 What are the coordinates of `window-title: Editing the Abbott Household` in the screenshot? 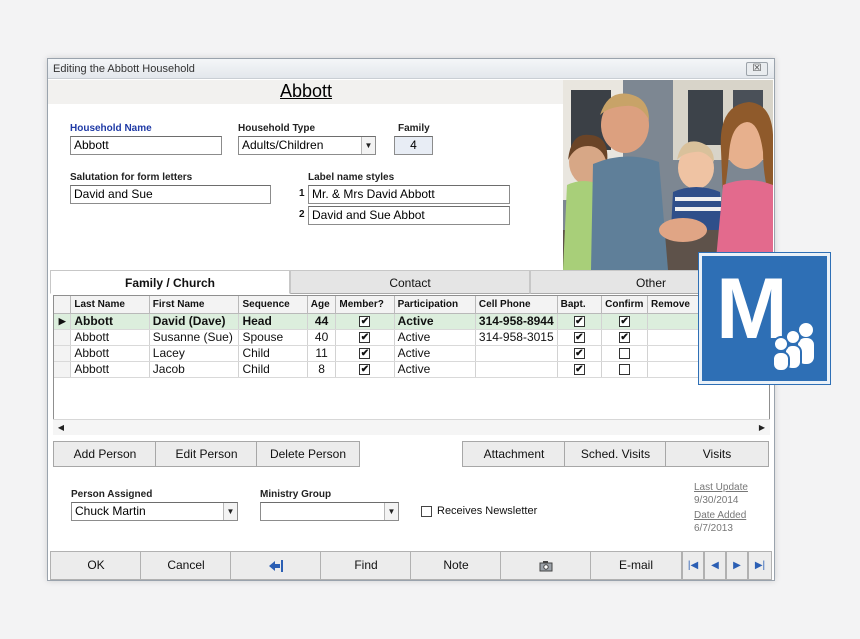 It's located at (124, 69).